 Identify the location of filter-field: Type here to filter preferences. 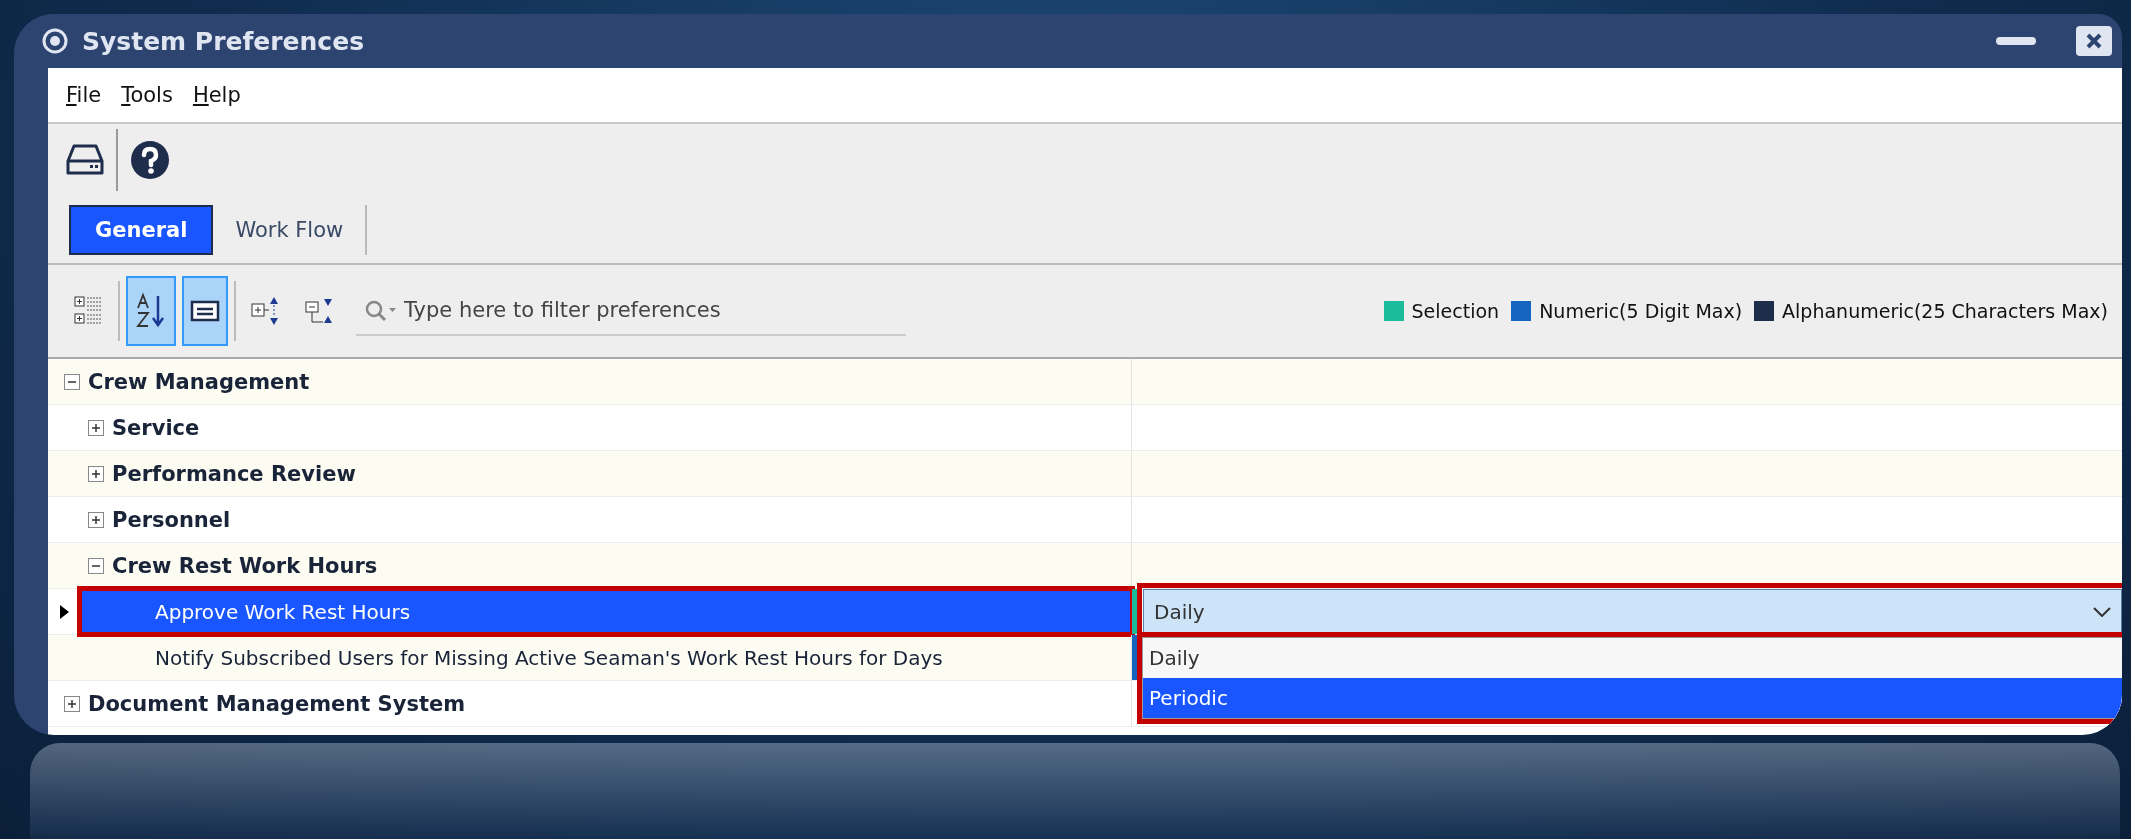
(631, 311).